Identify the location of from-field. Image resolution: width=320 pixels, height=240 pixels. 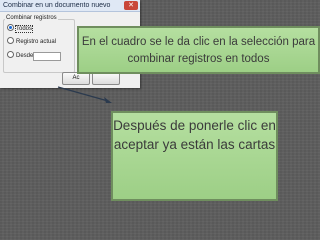
(47, 56).